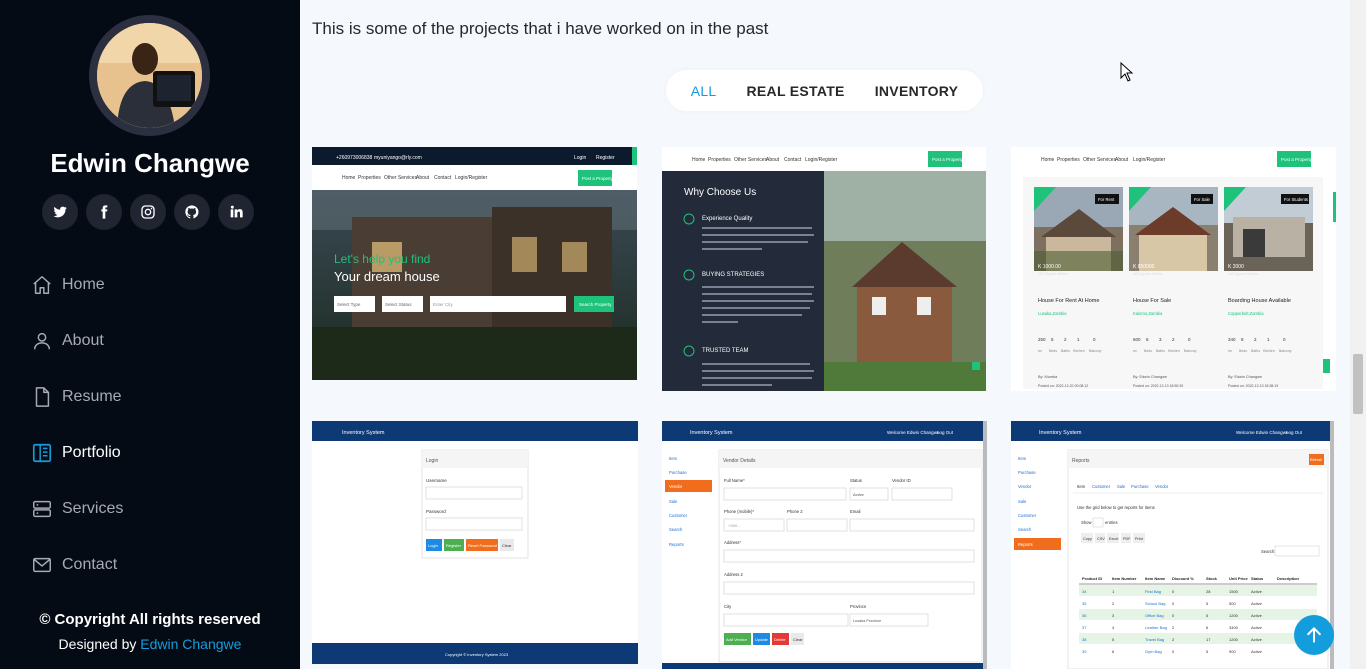  What do you see at coordinates (1137, 339) in the screenshot?
I see `listing-1-stat-0: 600` at bounding box center [1137, 339].